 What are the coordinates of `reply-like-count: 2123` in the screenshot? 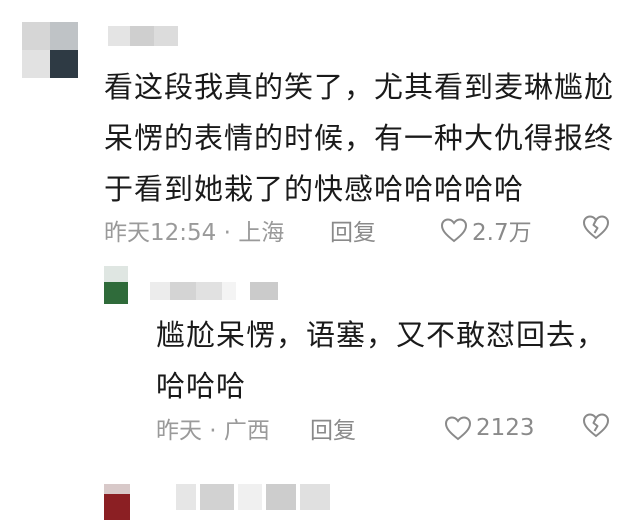 It's located at (505, 428).